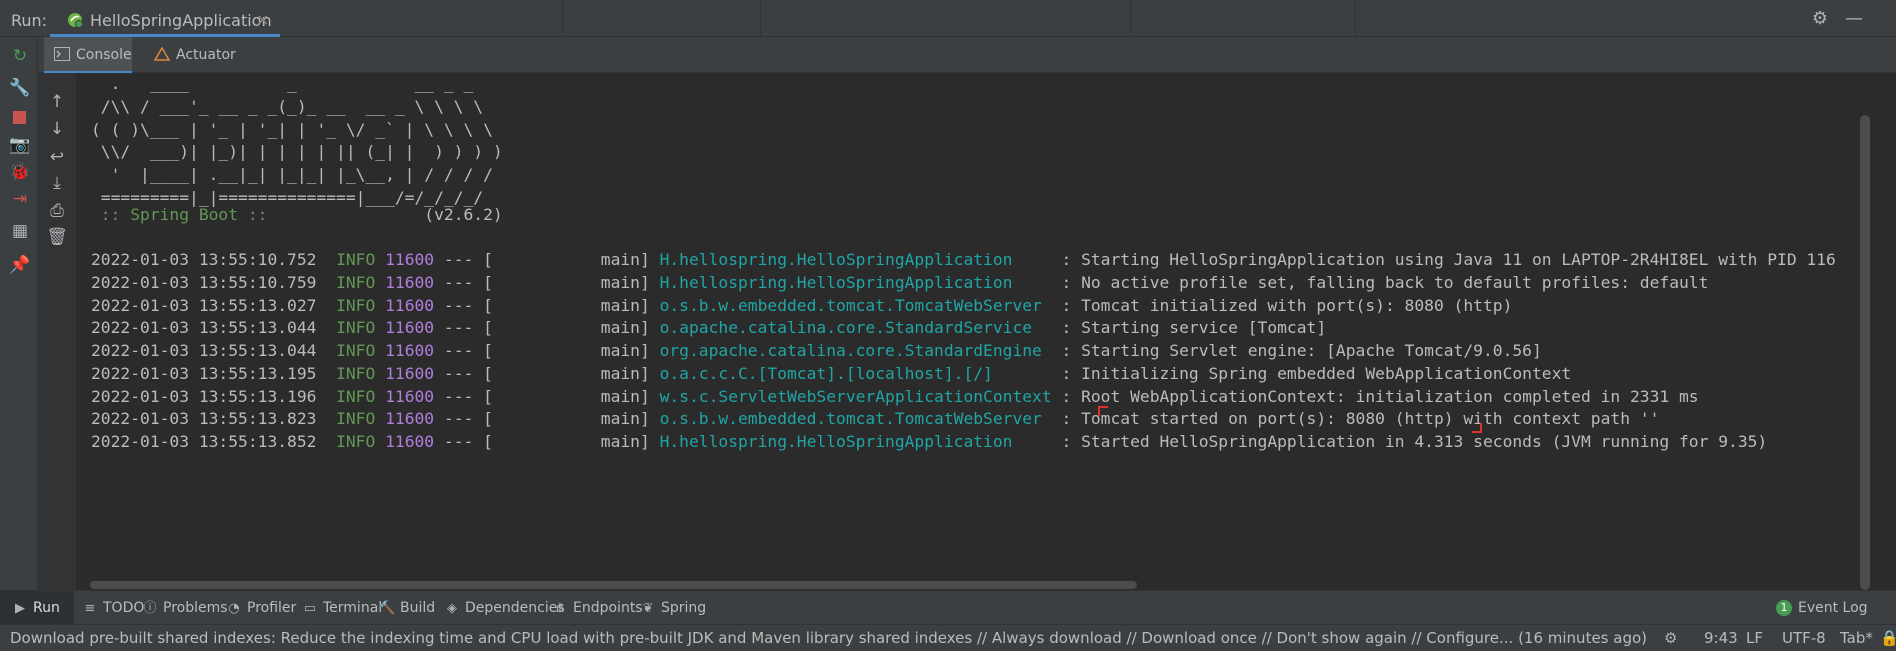  What do you see at coordinates (20, 88) in the screenshot?
I see `wrench-icon: 🔧` at bounding box center [20, 88].